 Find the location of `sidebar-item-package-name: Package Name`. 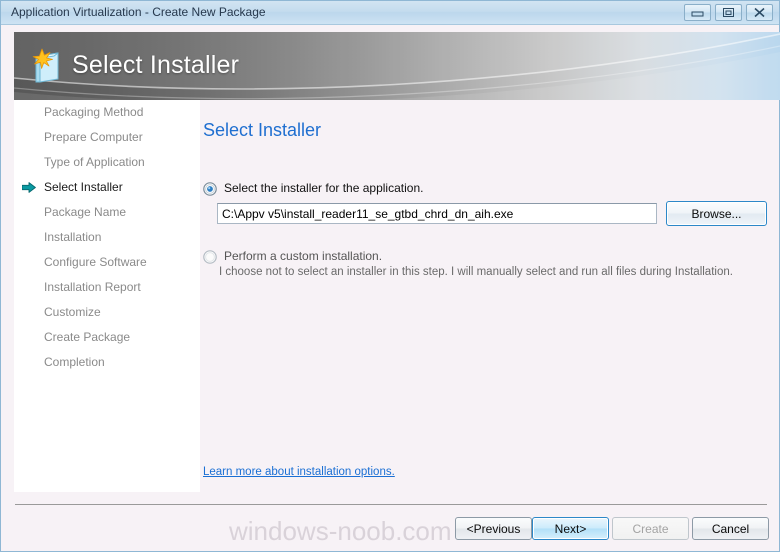

sidebar-item-package-name: Package Name is located at coordinates (107, 212).